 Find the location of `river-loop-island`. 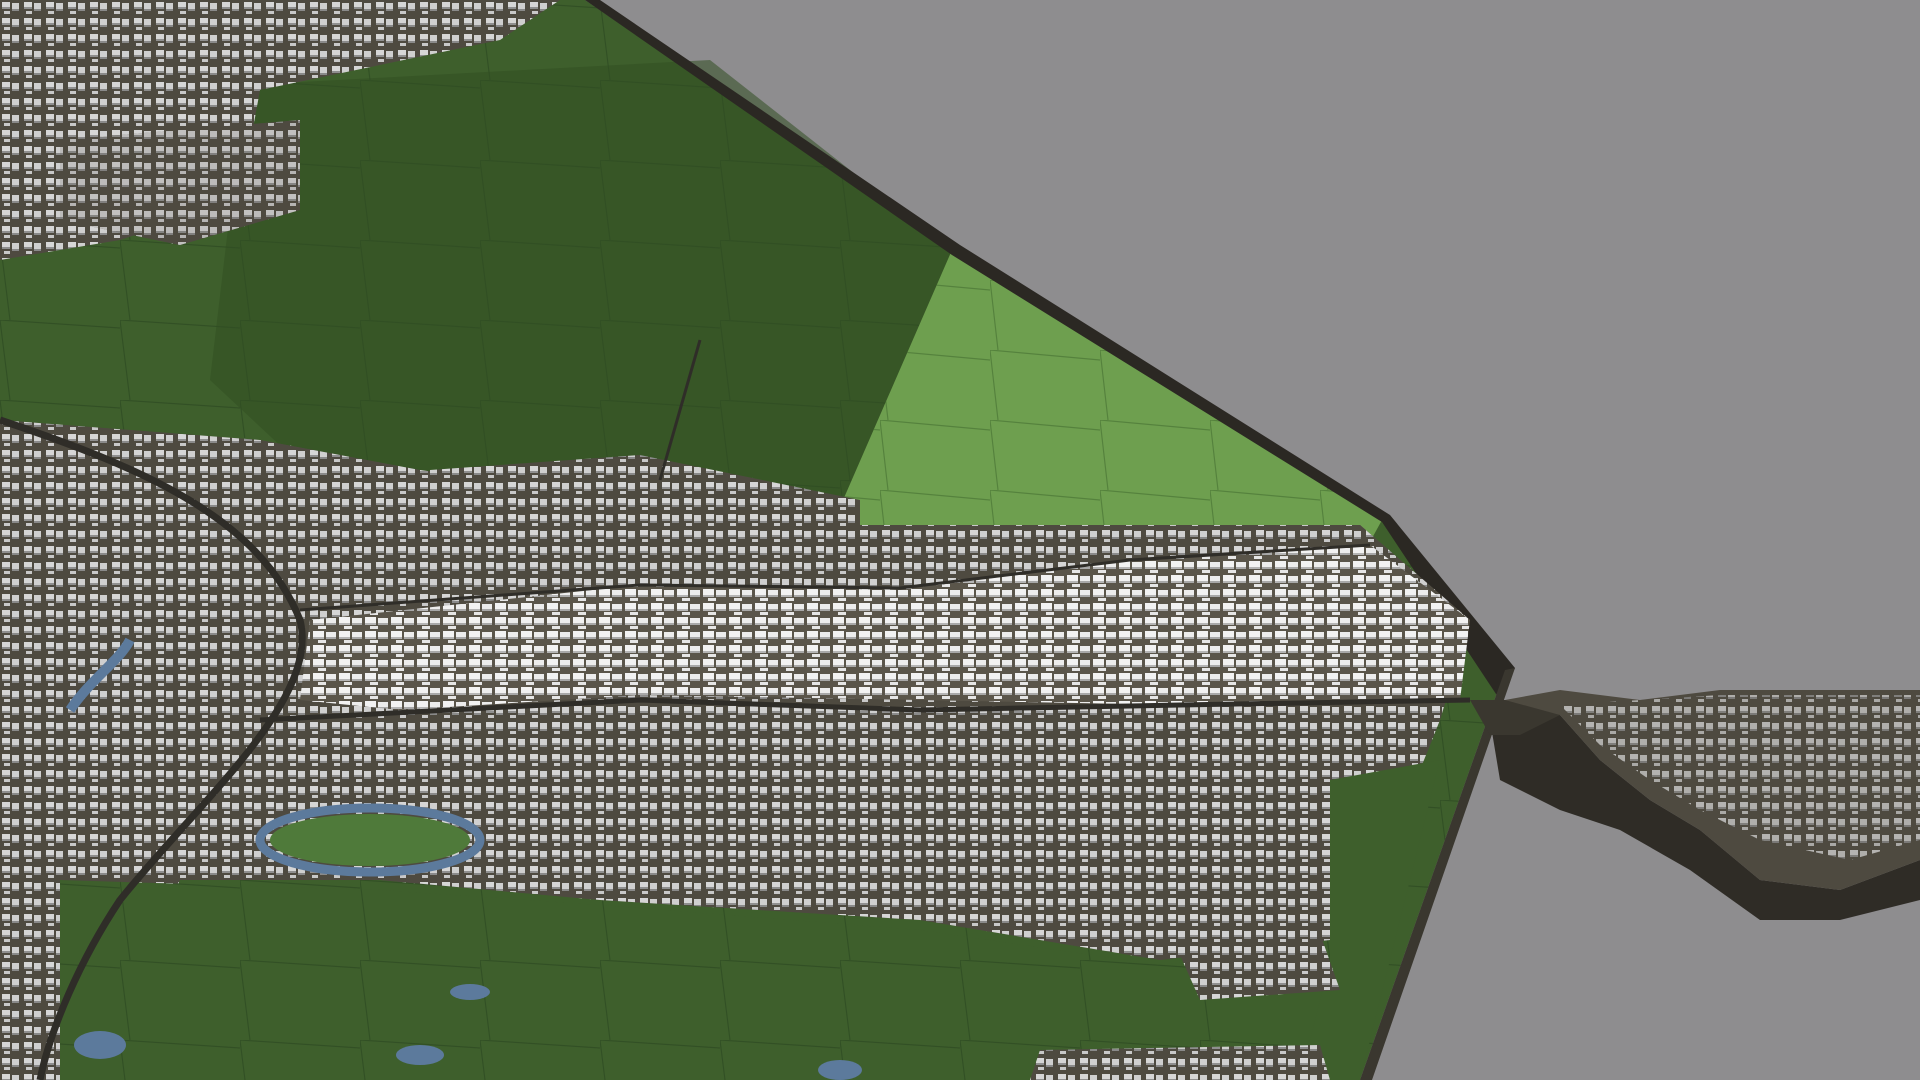

river-loop-island is located at coordinates (370, 840).